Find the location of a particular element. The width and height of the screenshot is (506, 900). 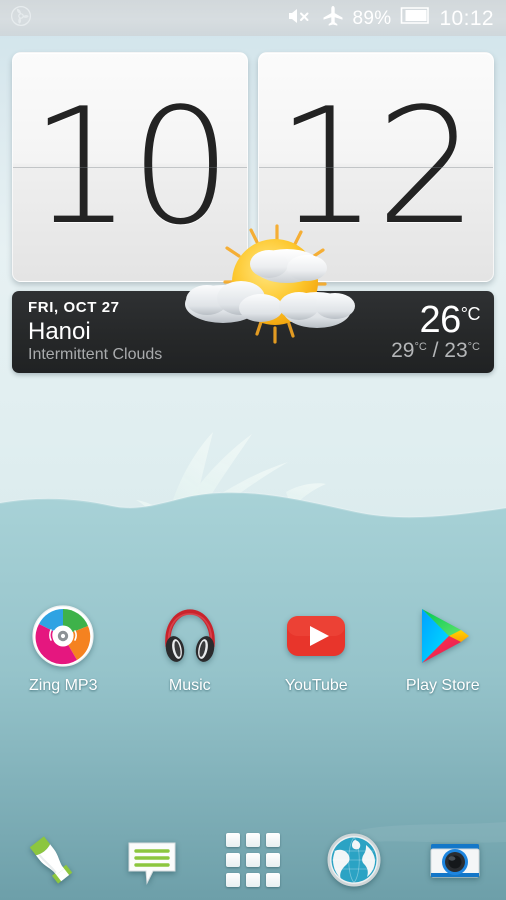

play-store-icon is located at coordinates (443, 636).